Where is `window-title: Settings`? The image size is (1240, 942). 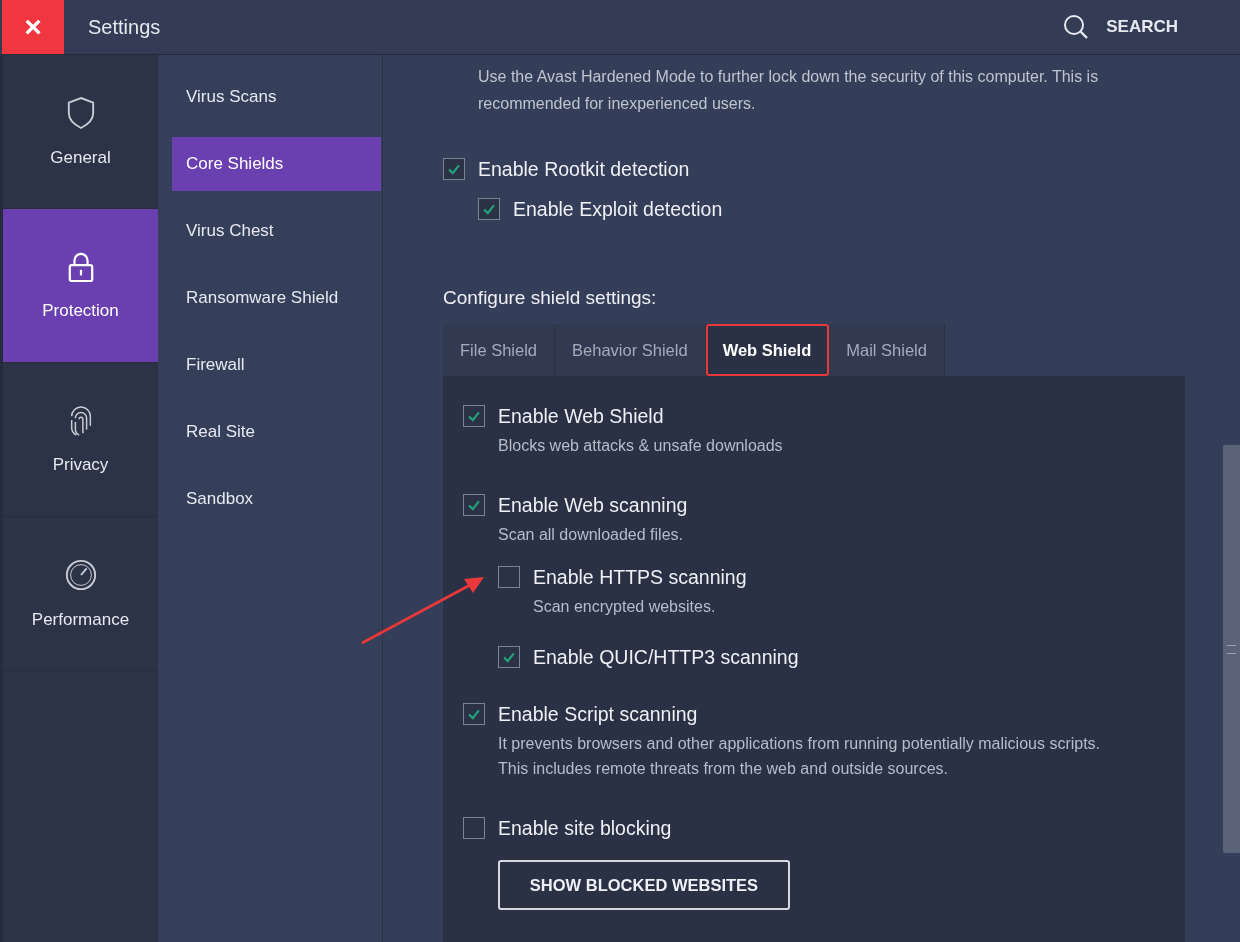
window-title: Settings is located at coordinates (124, 27).